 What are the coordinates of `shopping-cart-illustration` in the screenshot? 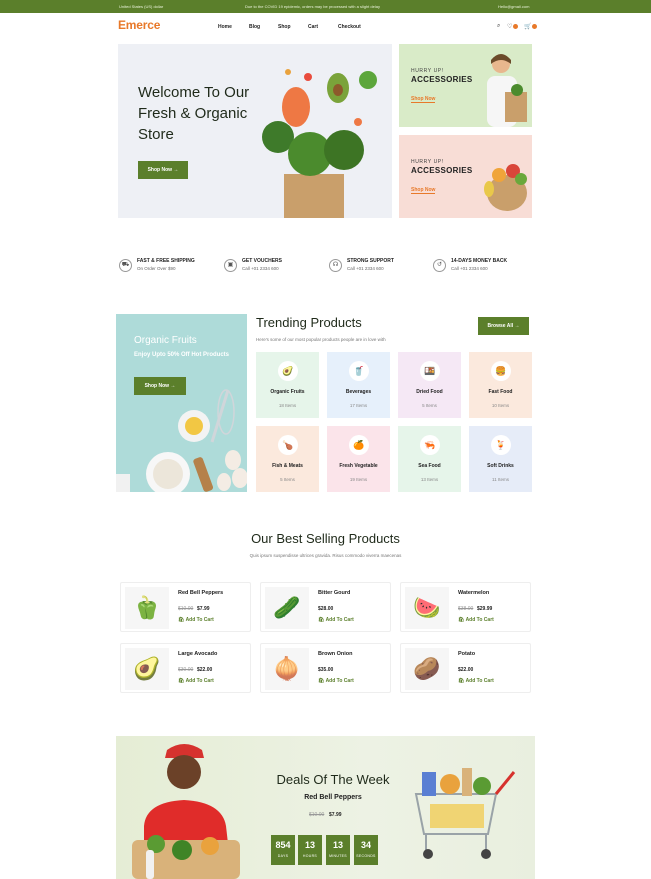 It's located at (465, 813).